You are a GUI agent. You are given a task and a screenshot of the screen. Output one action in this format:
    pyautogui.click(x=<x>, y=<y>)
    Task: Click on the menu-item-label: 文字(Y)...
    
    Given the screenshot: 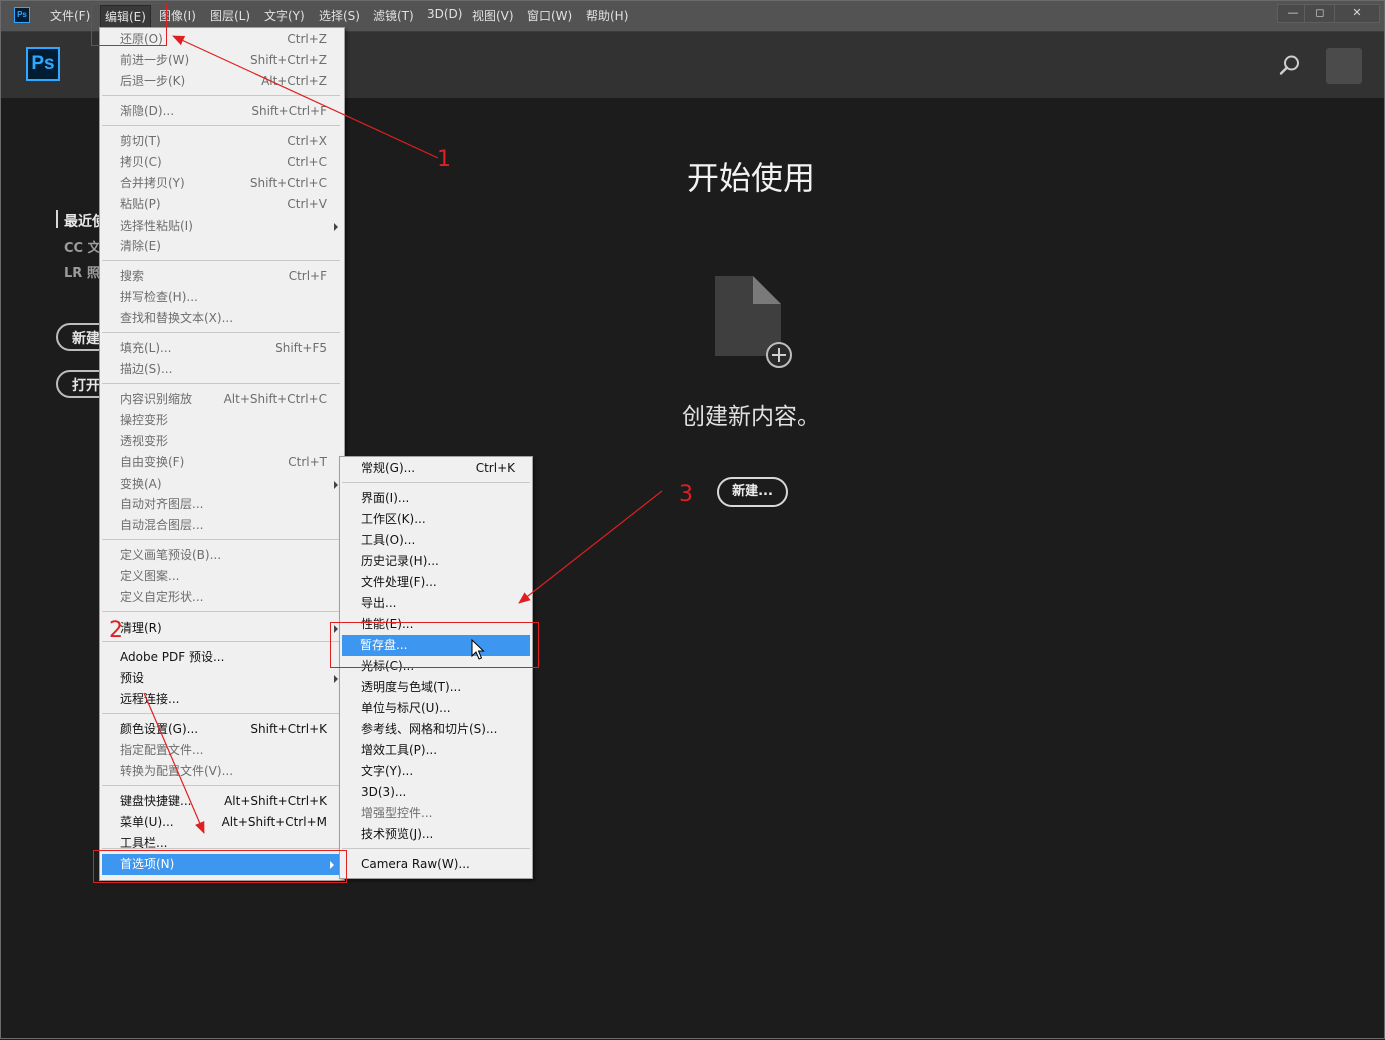 What is the action you would take?
    pyautogui.click(x=387, y=771)
    